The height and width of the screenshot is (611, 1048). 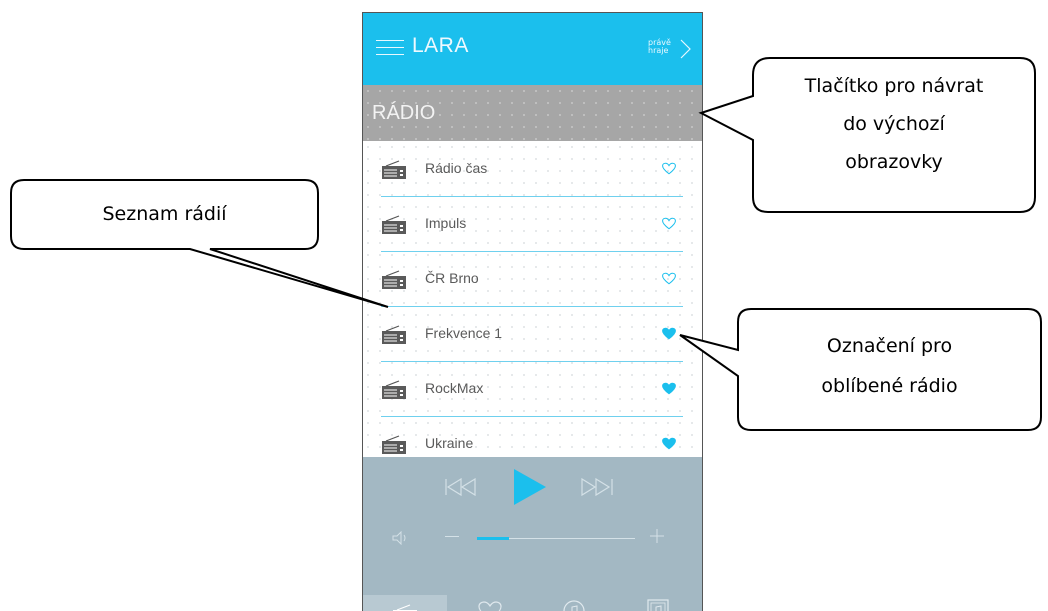 What do you see at coordinates (404, 603) in the screenshot?
I see `tab-radio` at bounding box center [404, 603].